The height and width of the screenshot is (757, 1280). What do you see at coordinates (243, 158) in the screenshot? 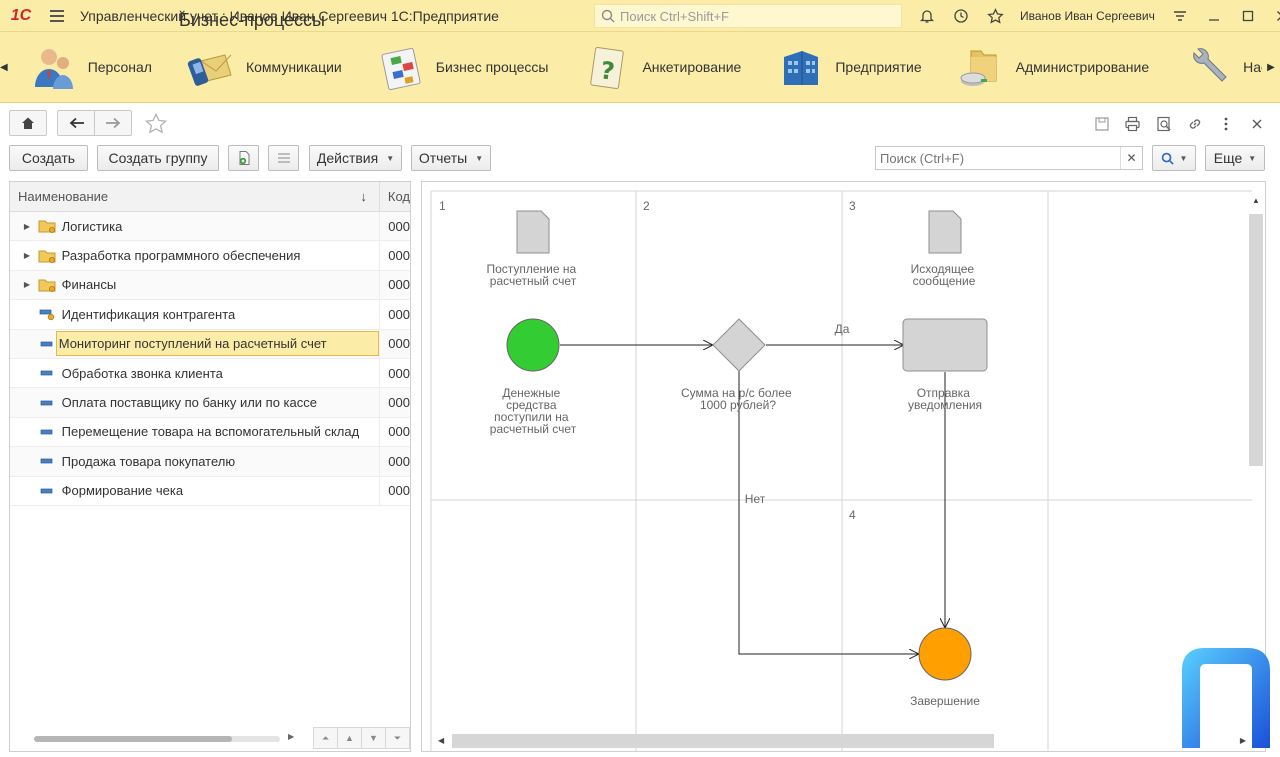
I see `copy-button` at bounding box center [243, 158].